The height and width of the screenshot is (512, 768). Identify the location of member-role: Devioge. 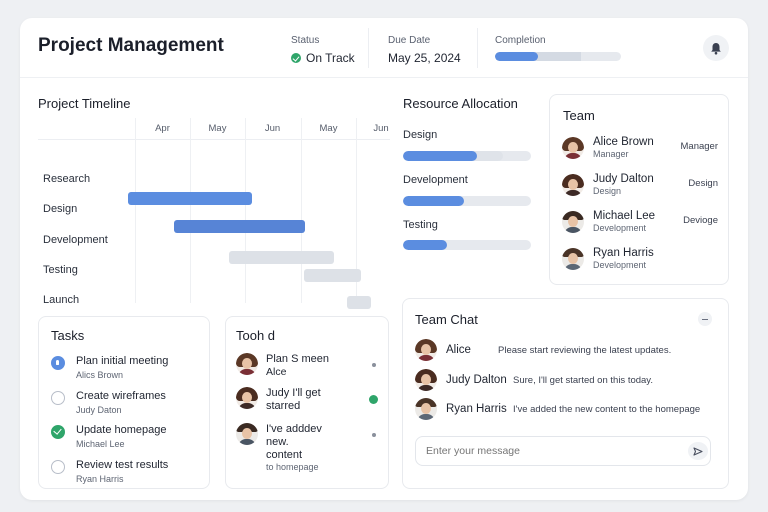
(700, 220).